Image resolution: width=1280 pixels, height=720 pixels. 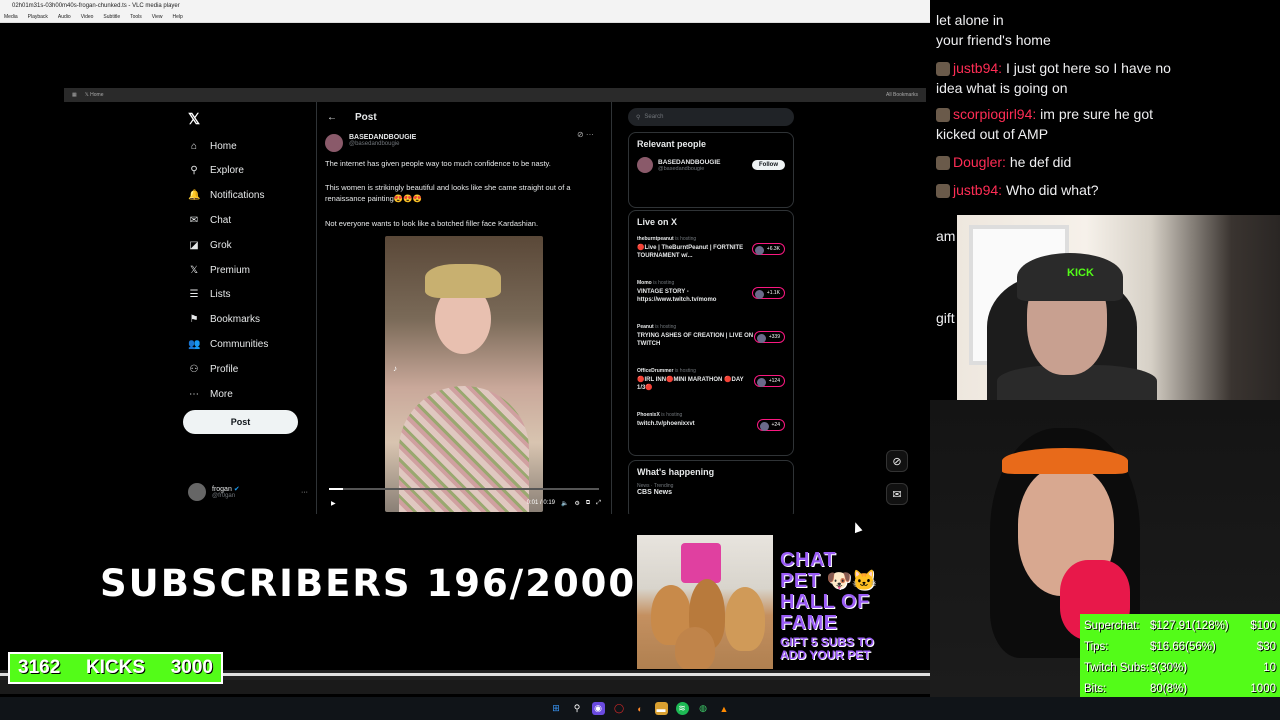 I want to click on nav-item-label: Explore, so click(x=227, y=171).